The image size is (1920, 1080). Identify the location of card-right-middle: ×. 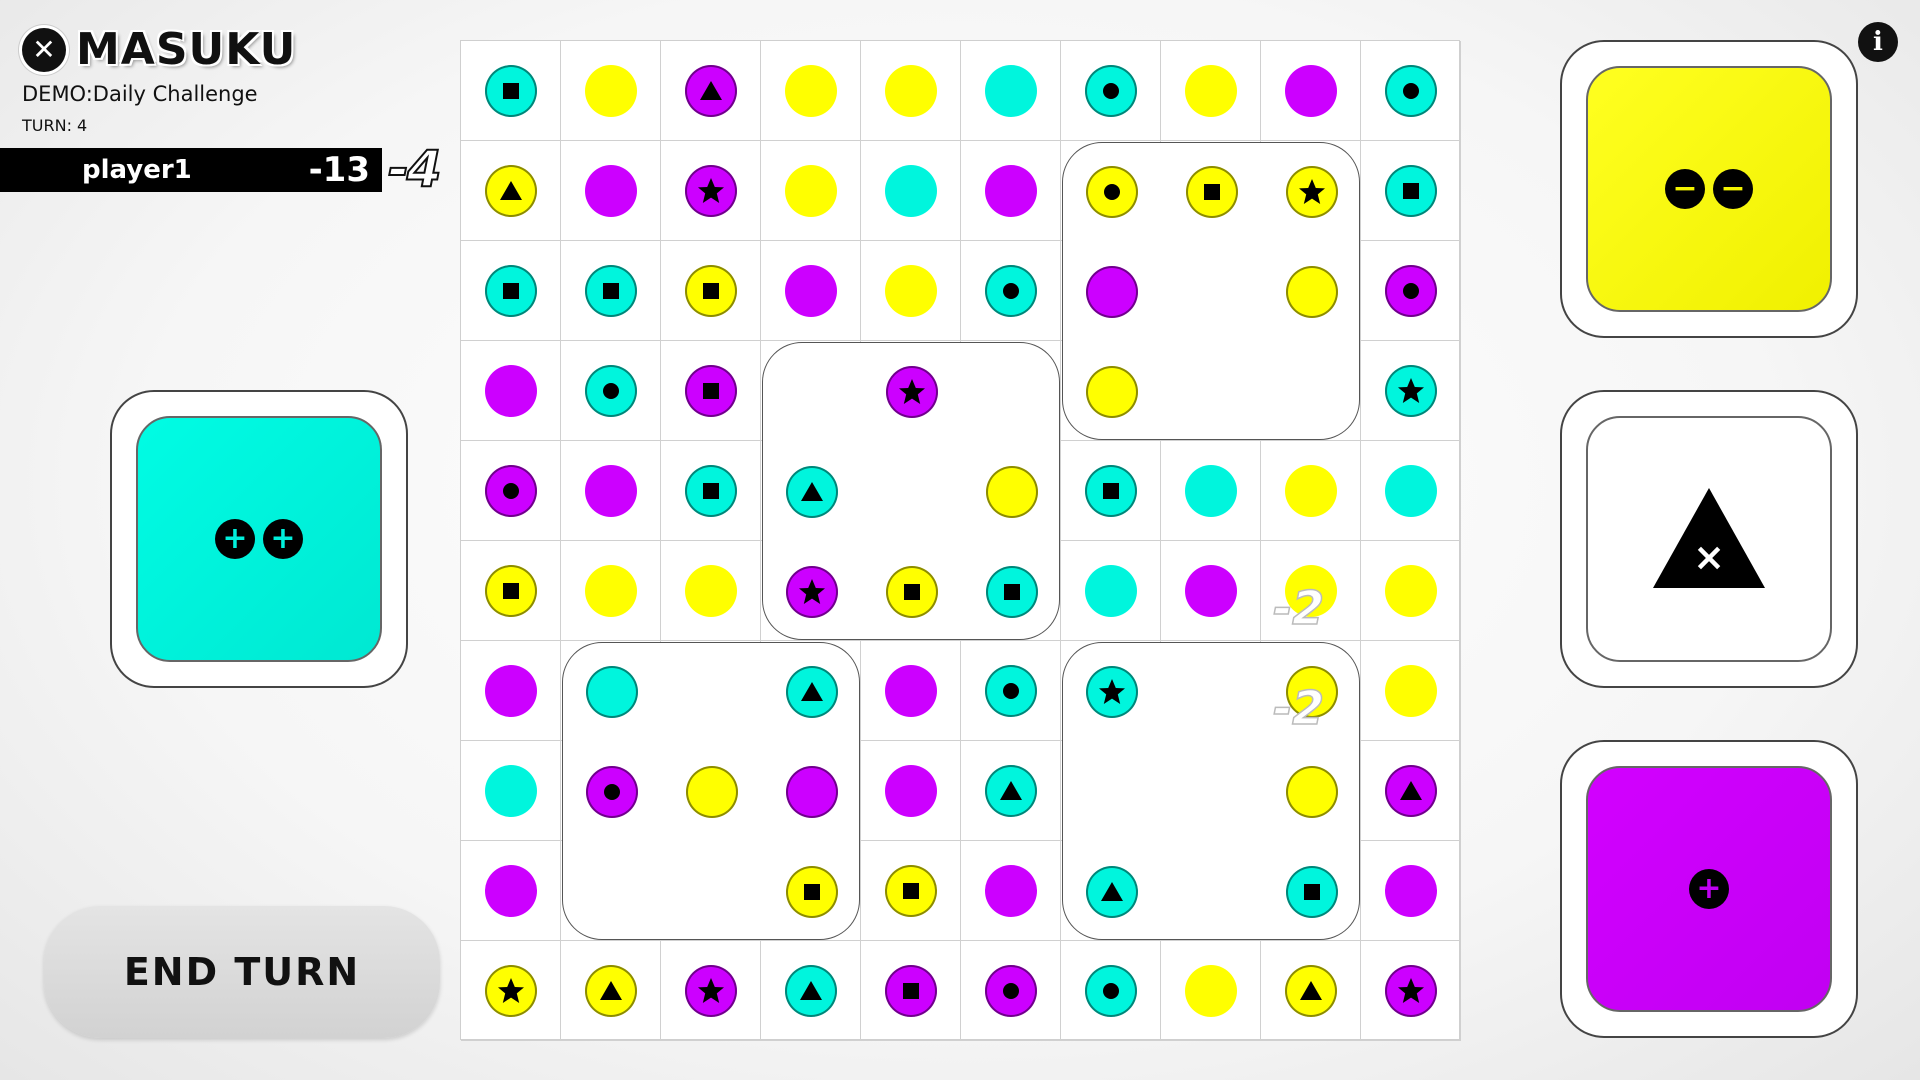
(1709, 539).